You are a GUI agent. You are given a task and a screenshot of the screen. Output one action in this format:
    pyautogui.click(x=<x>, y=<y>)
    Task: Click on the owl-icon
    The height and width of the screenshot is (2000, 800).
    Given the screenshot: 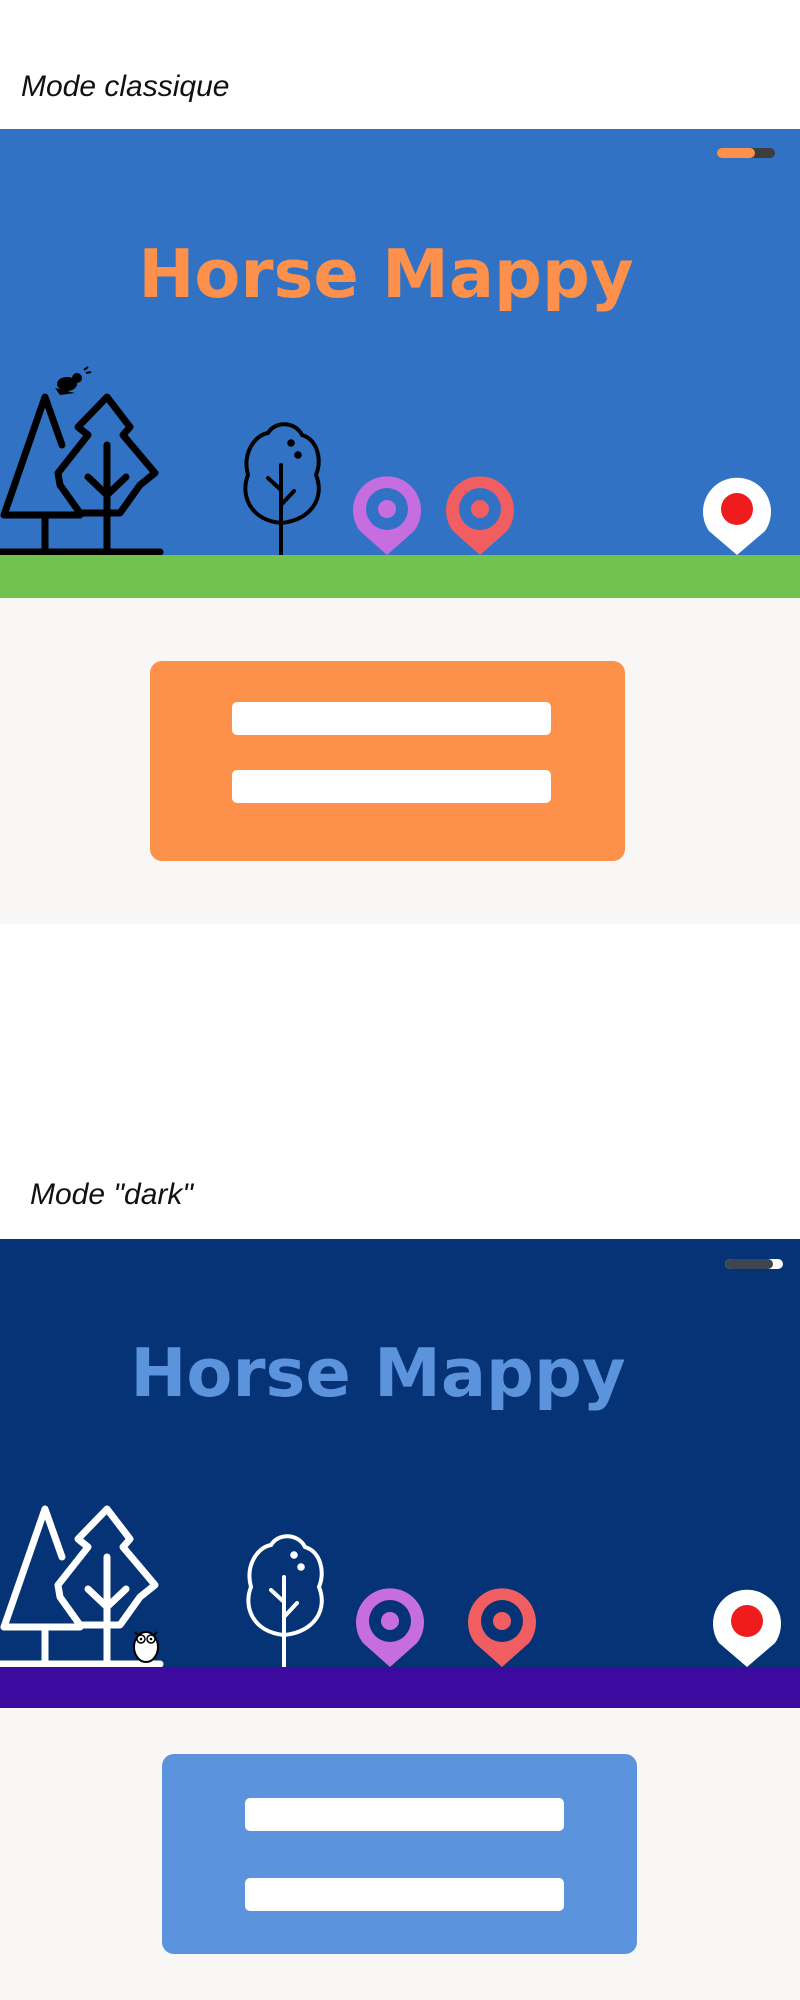 What is the action you would take?
    pyautogui.click(x=146, y=1647)
    